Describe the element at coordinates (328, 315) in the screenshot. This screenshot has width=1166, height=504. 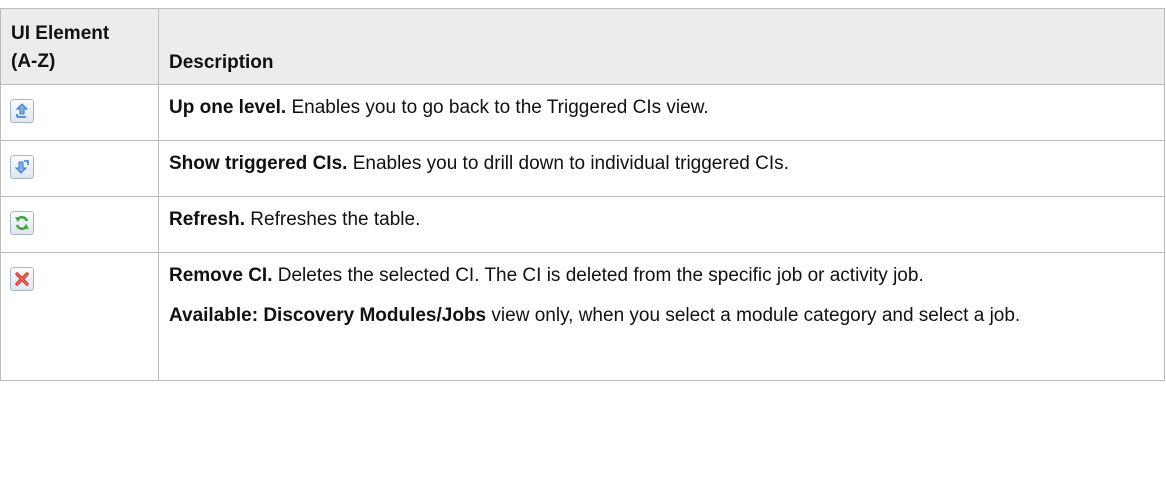
I see `availability-note-title: Available: Discovery Modules/Jobs` at that location.